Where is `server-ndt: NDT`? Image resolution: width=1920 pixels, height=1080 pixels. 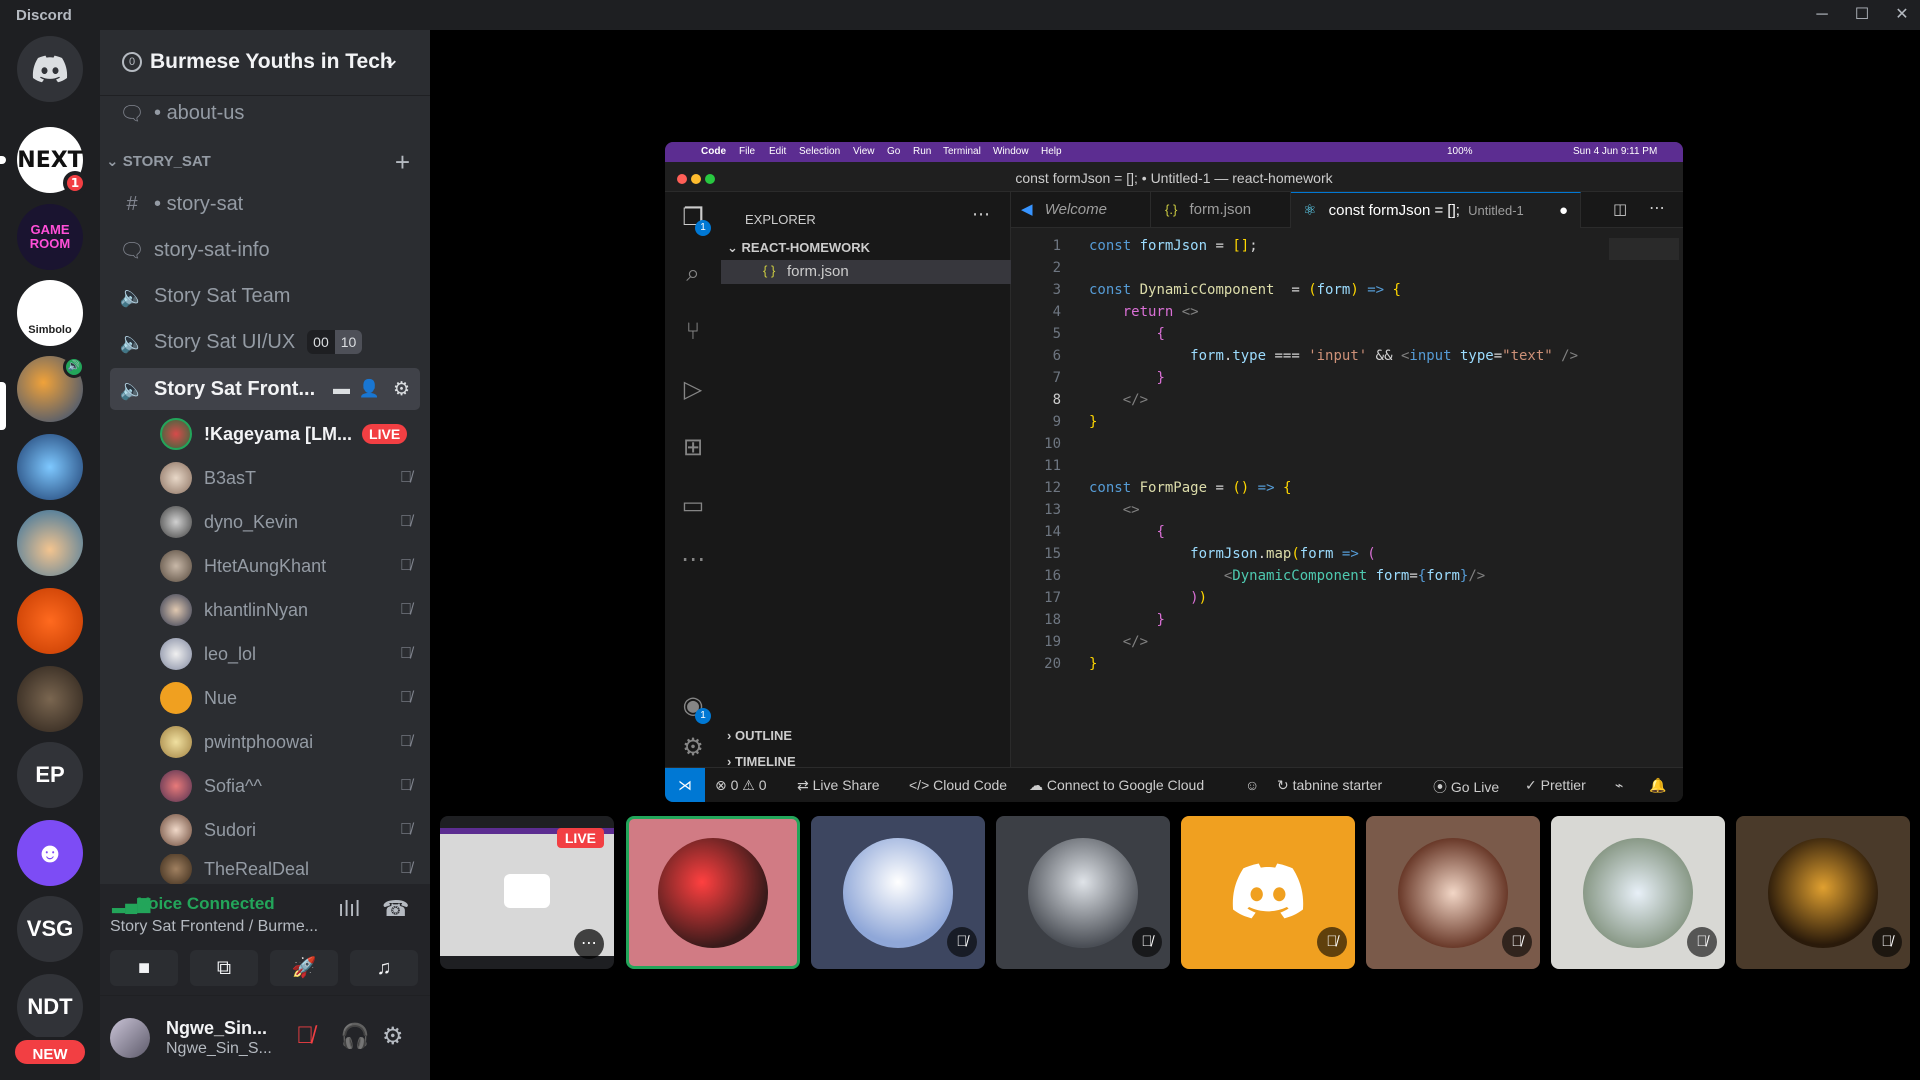 server-ndt: NDT is located at coordinates (50, 1007).